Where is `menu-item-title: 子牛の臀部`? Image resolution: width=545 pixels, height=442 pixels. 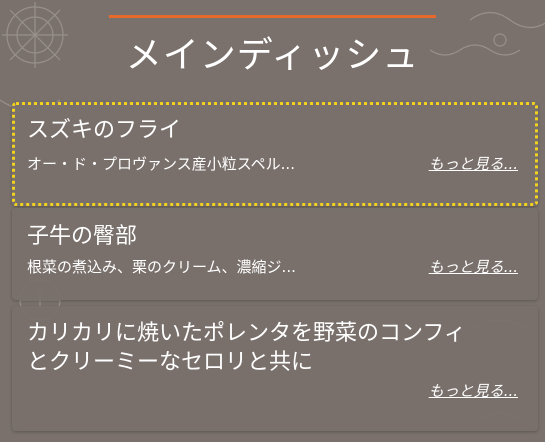 menu-item-title: 子牛の臀部 is located at coordinates (82, 236).